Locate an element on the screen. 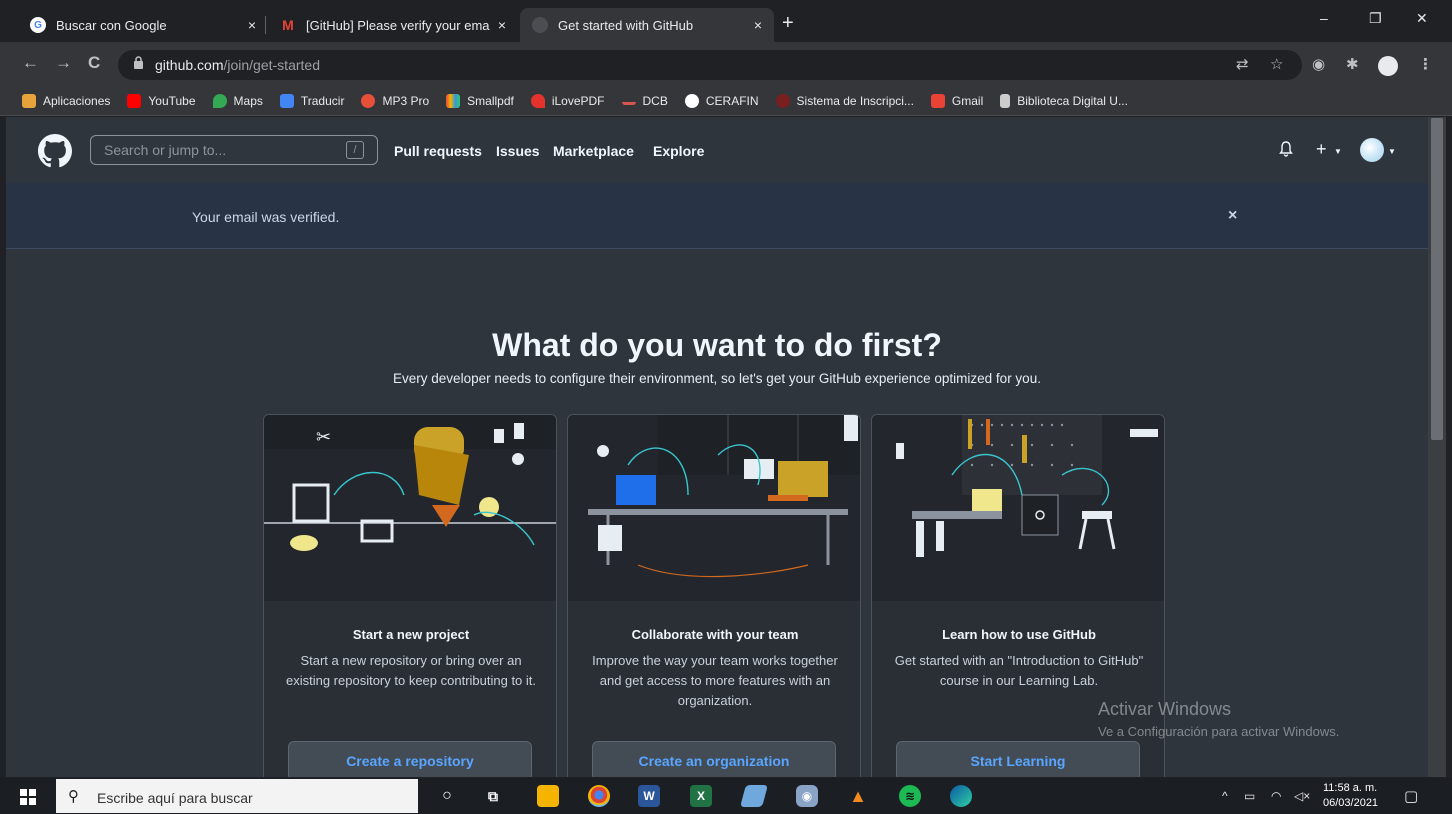 Image resolution: width=1452 pixels, height=814 pixels. bookmark-traducir: Traducir is located at coordinates (312, 100).